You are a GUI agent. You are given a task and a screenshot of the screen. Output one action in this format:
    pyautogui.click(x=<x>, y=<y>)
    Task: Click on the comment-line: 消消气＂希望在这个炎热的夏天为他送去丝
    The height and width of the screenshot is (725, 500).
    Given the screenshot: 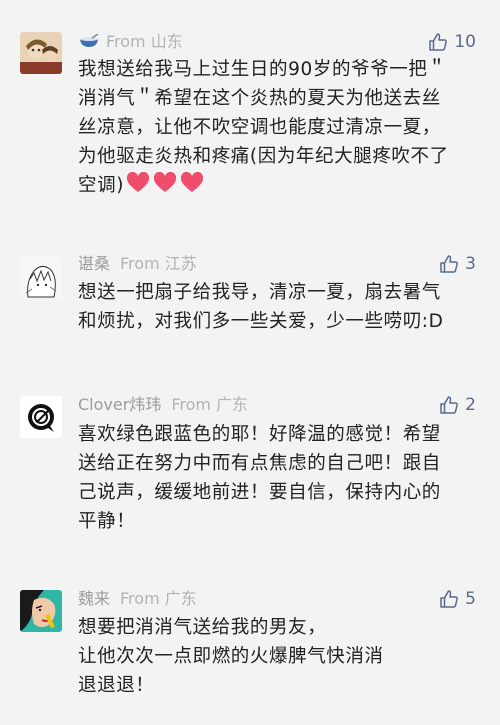 What is the action you would take?
    pyautogui.click(x=259, y=98)
    